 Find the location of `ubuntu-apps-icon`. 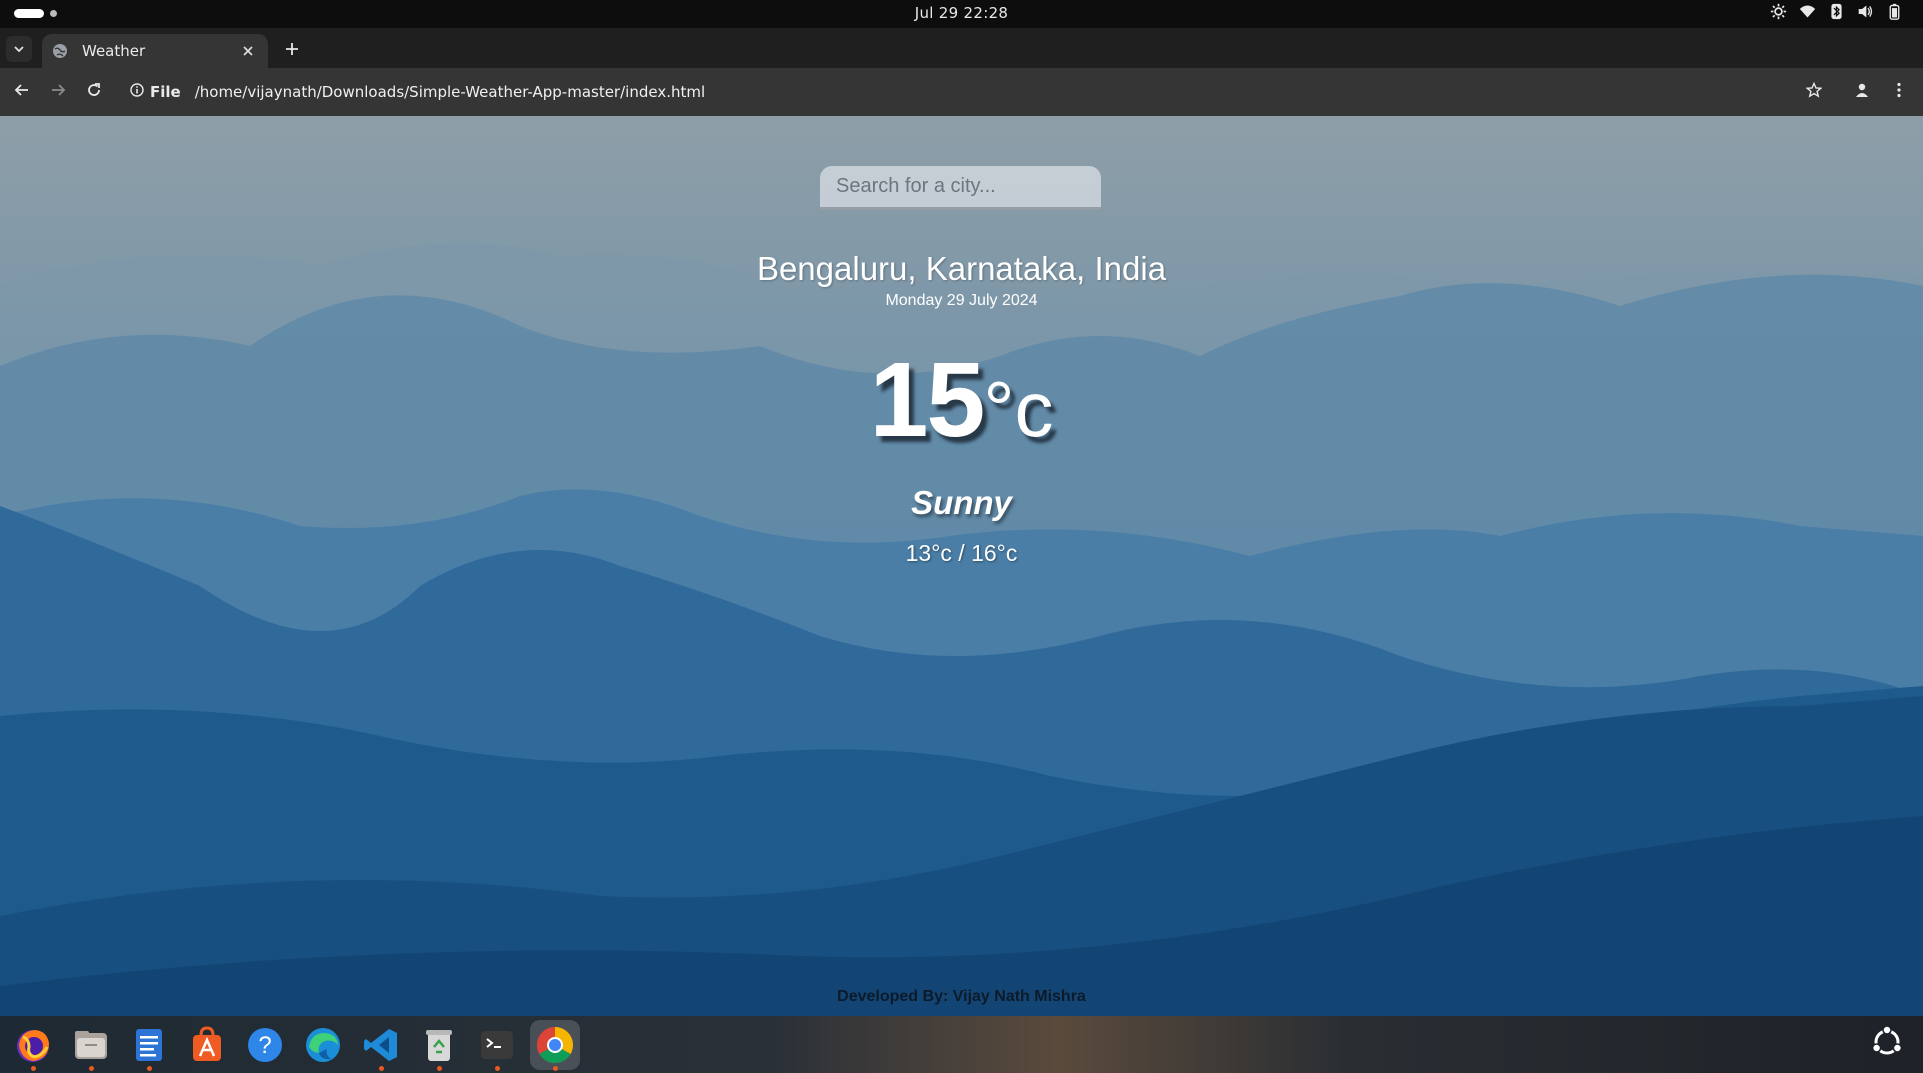

ubuntu-apps-icon is located at coordinates (1887, 1044).